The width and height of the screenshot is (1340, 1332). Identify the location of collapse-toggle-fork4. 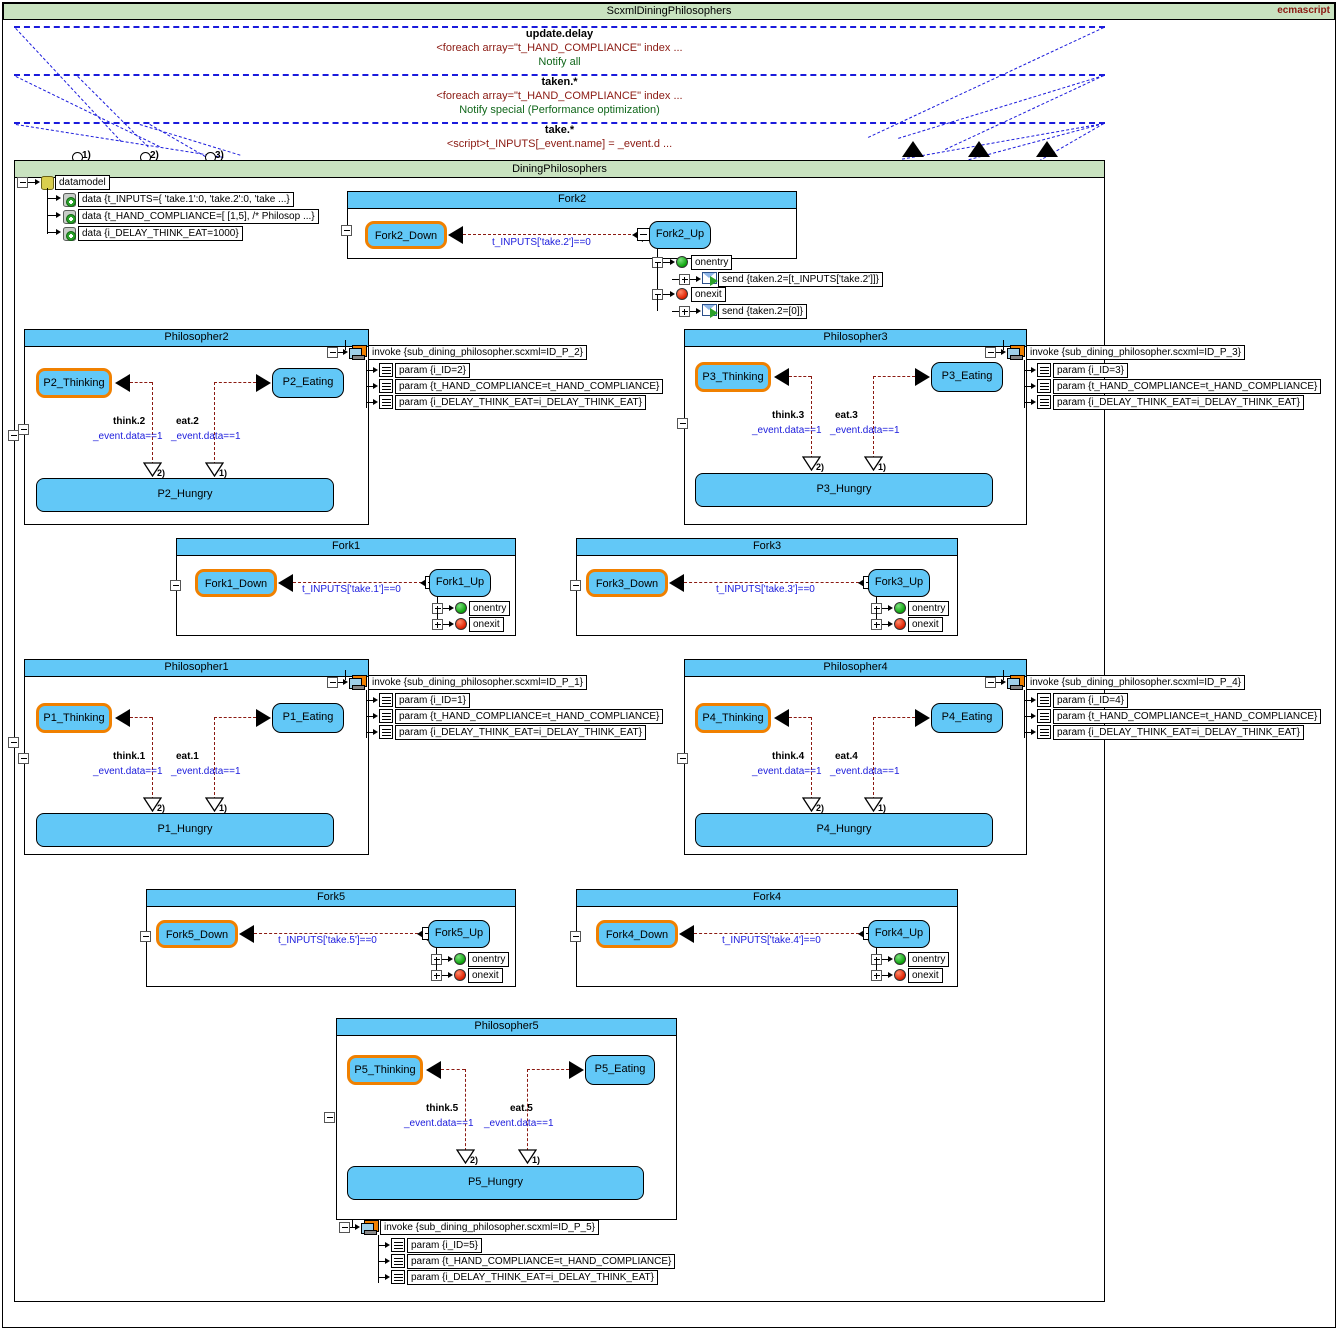
(575, 936).